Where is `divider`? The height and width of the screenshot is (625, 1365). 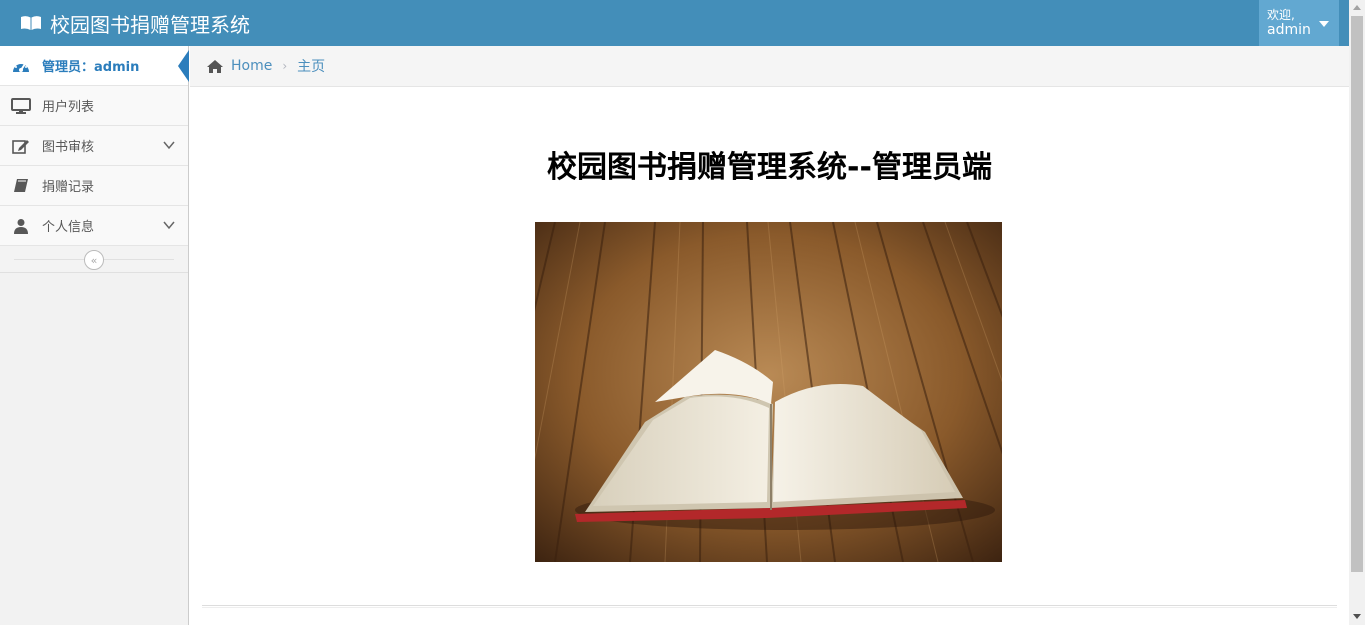
divider is located at coordinates (769, 606).